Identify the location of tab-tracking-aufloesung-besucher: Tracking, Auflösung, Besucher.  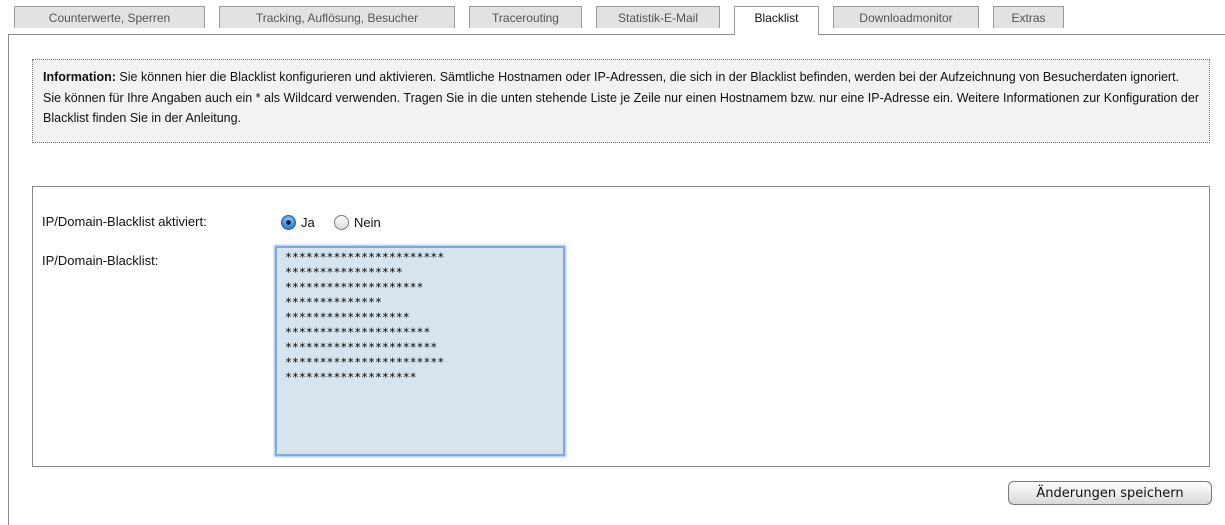
(337, 17).